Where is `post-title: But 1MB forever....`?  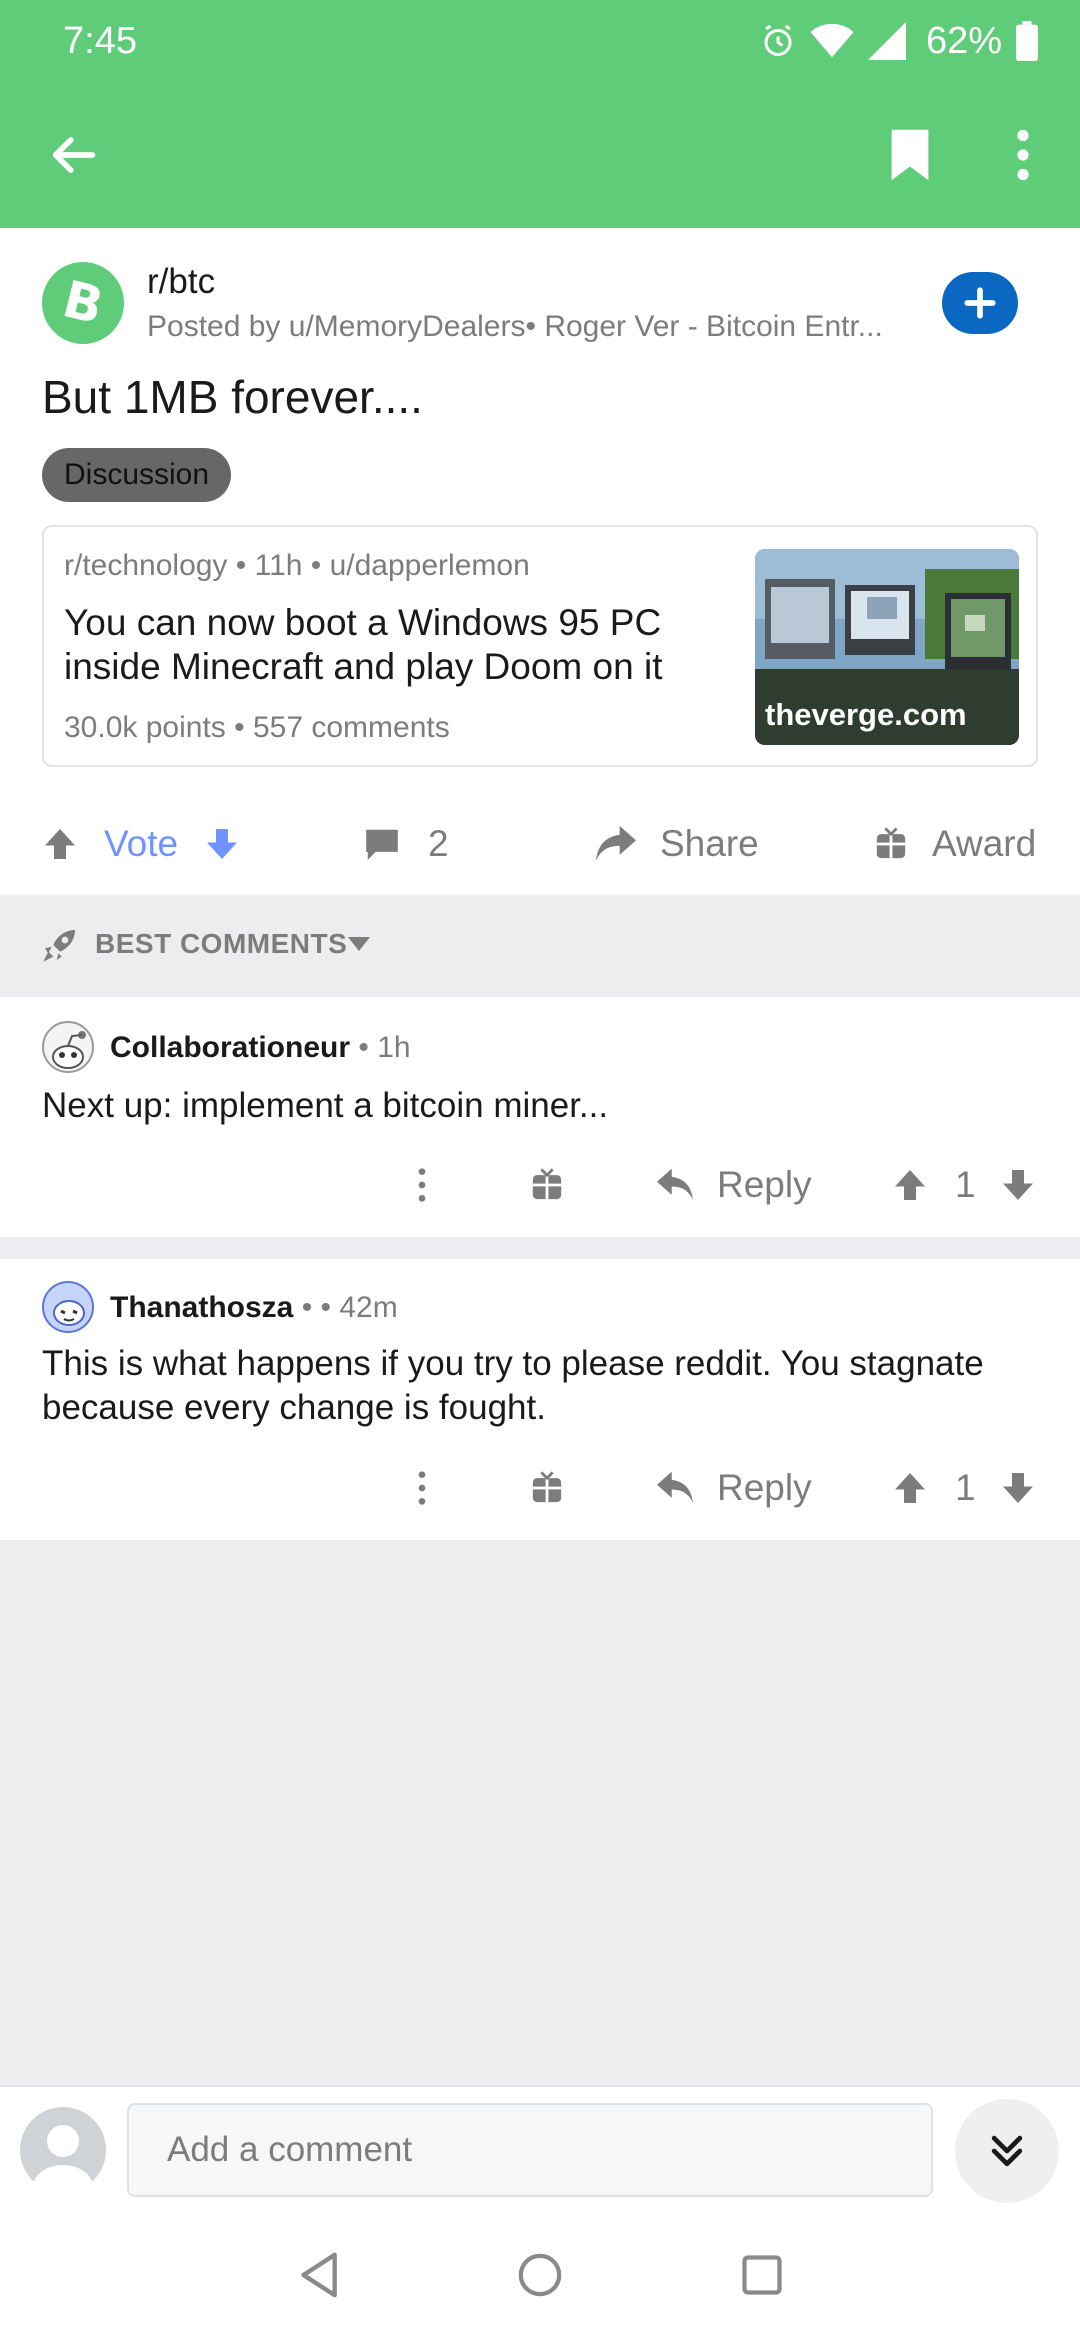 post-title: But 1MB forever.... is located at coordinates (232, 397).